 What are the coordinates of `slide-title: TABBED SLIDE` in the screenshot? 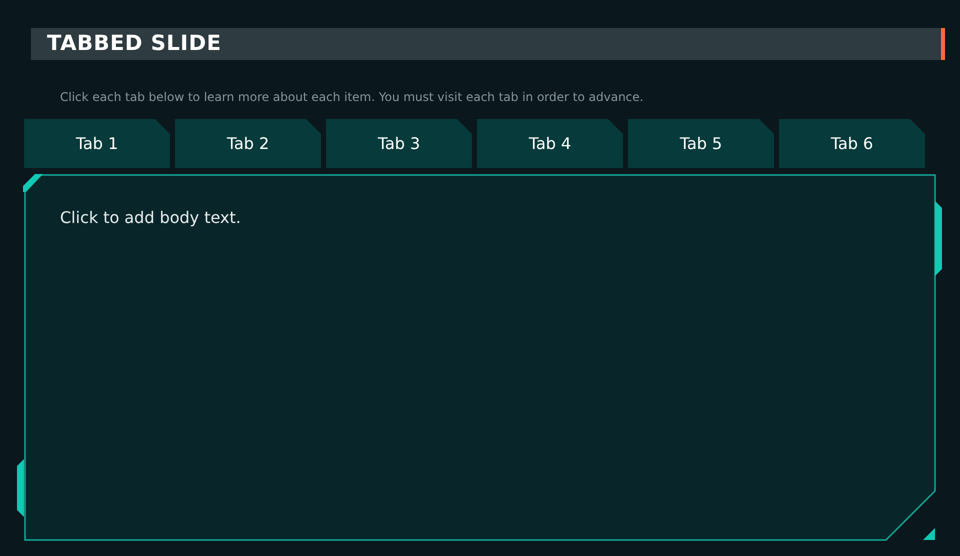 It's located at (134, 44).